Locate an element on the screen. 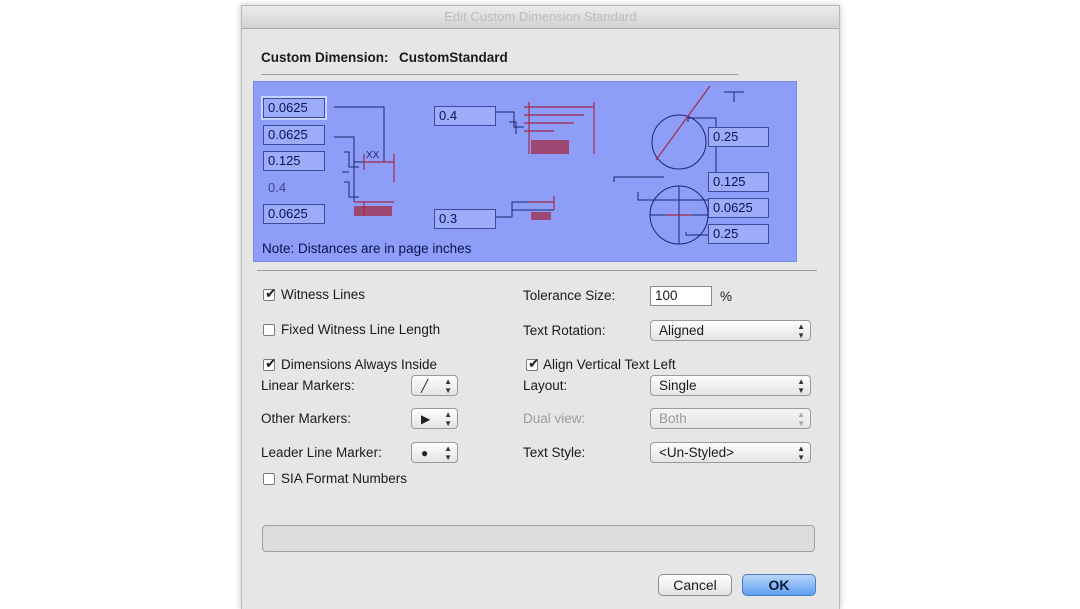 The image size is (1080, 609). fixed-witness-checkbox is located at coordinates (269, 330).